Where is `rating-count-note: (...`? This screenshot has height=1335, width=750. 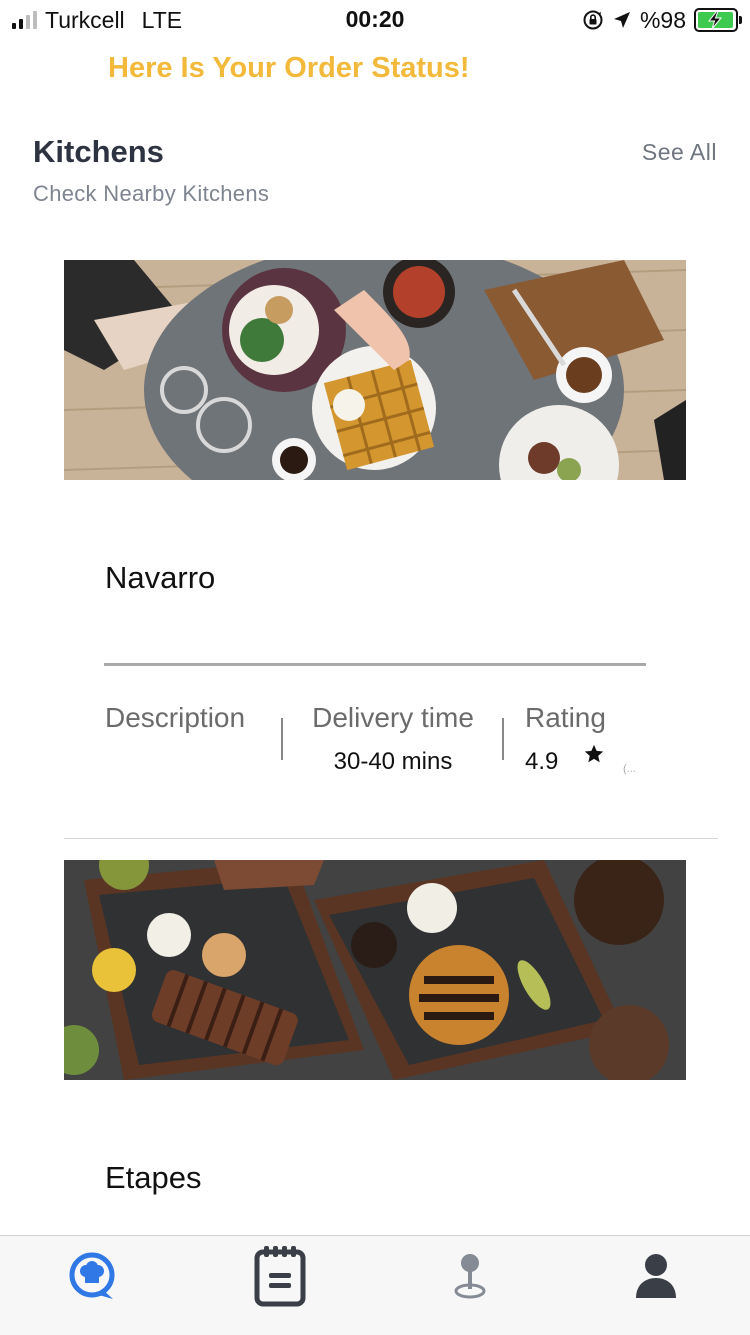 rating-count-note: (... is located at coordinates (629, 769).